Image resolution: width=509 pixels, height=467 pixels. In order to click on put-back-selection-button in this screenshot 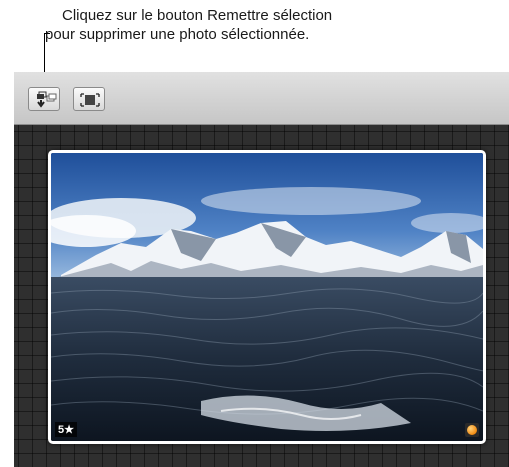, I will do `click(44, 99)`.